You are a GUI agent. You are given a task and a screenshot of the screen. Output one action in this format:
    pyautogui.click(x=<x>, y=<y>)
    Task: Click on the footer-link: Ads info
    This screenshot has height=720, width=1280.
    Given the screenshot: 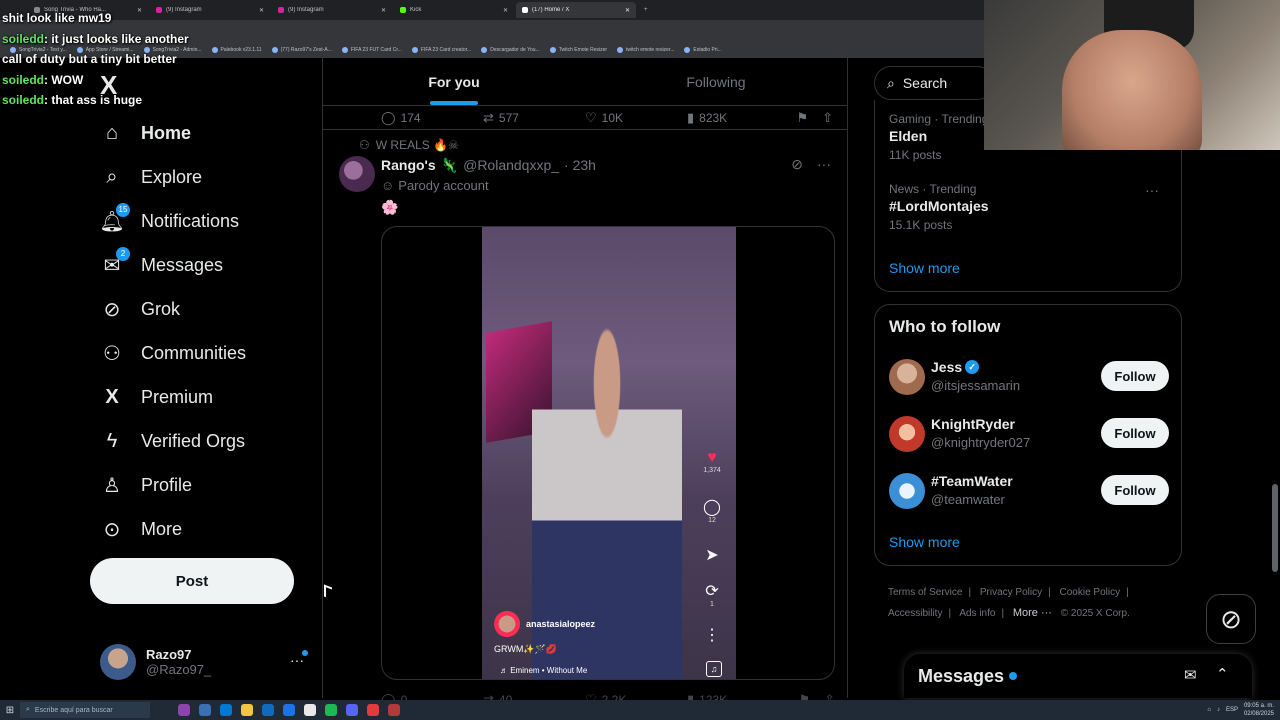 What is the action you would take?
    pyautogui.click(x=977, y=613)
    